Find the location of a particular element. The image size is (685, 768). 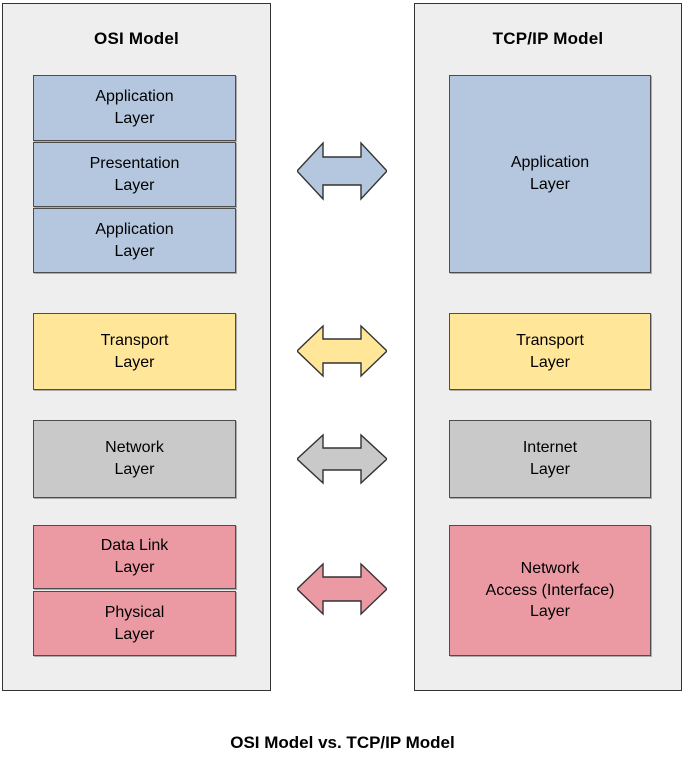

osi-layer-application-5: Application Layer is located at coordinates (134, 240).